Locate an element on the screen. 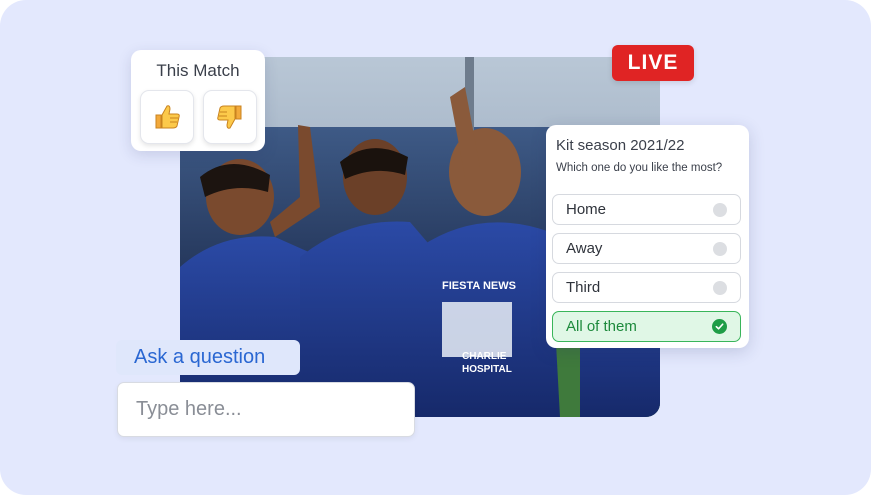 This screenshot has width=871, height=495. thumbs-up-button is located at coordinates (167, 117).